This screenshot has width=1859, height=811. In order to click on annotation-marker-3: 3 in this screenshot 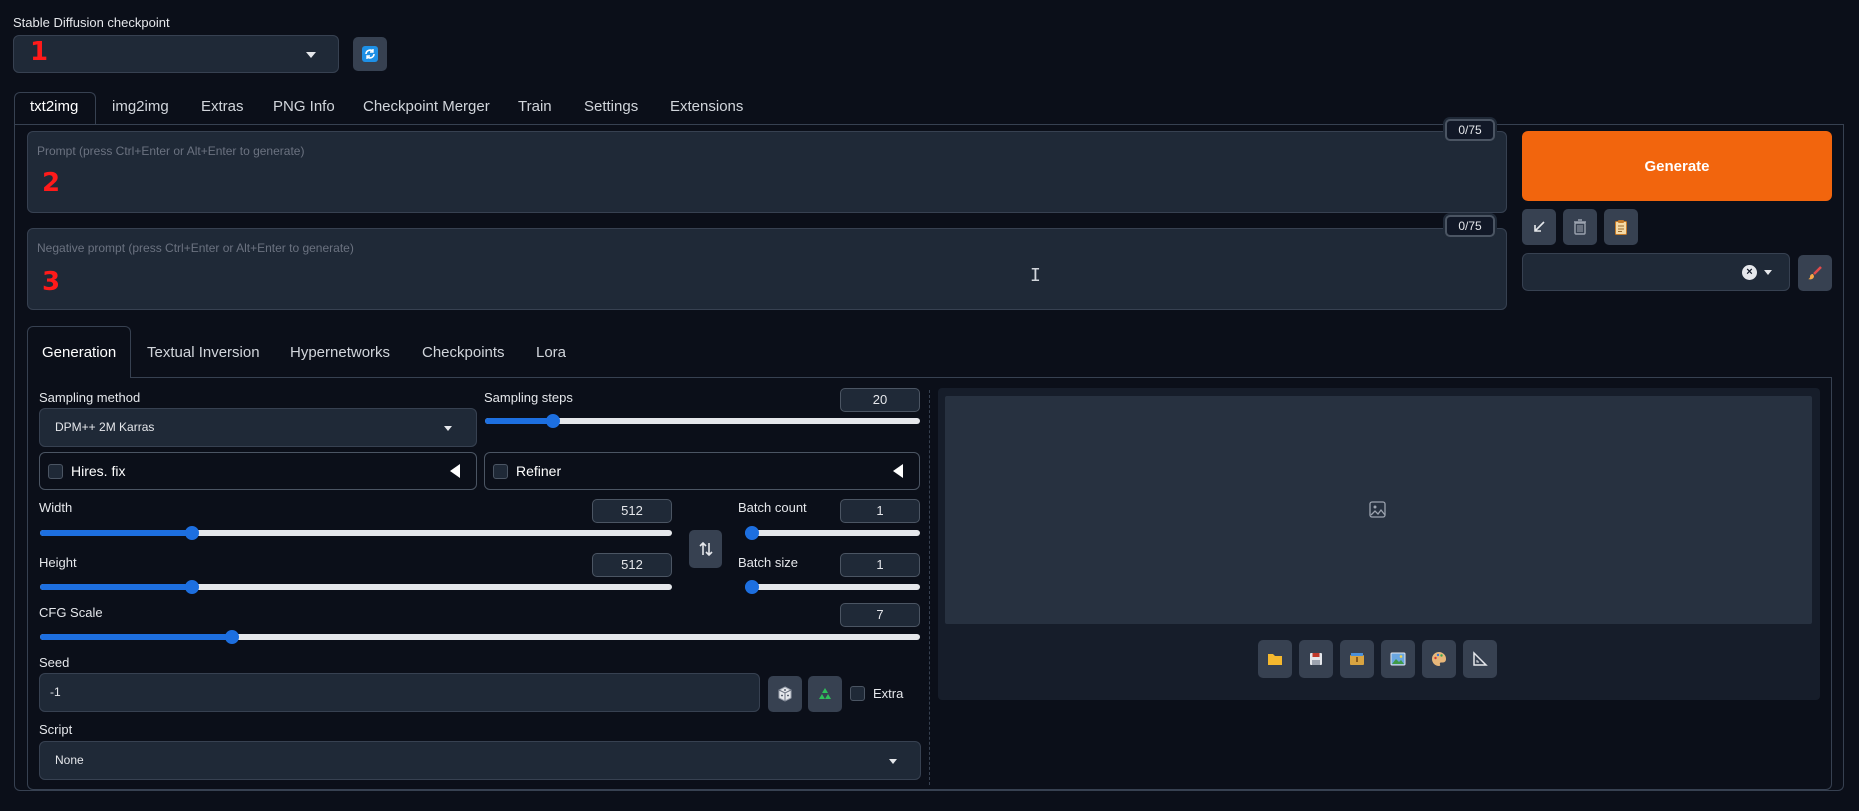, I will do `click(51, 282)`.